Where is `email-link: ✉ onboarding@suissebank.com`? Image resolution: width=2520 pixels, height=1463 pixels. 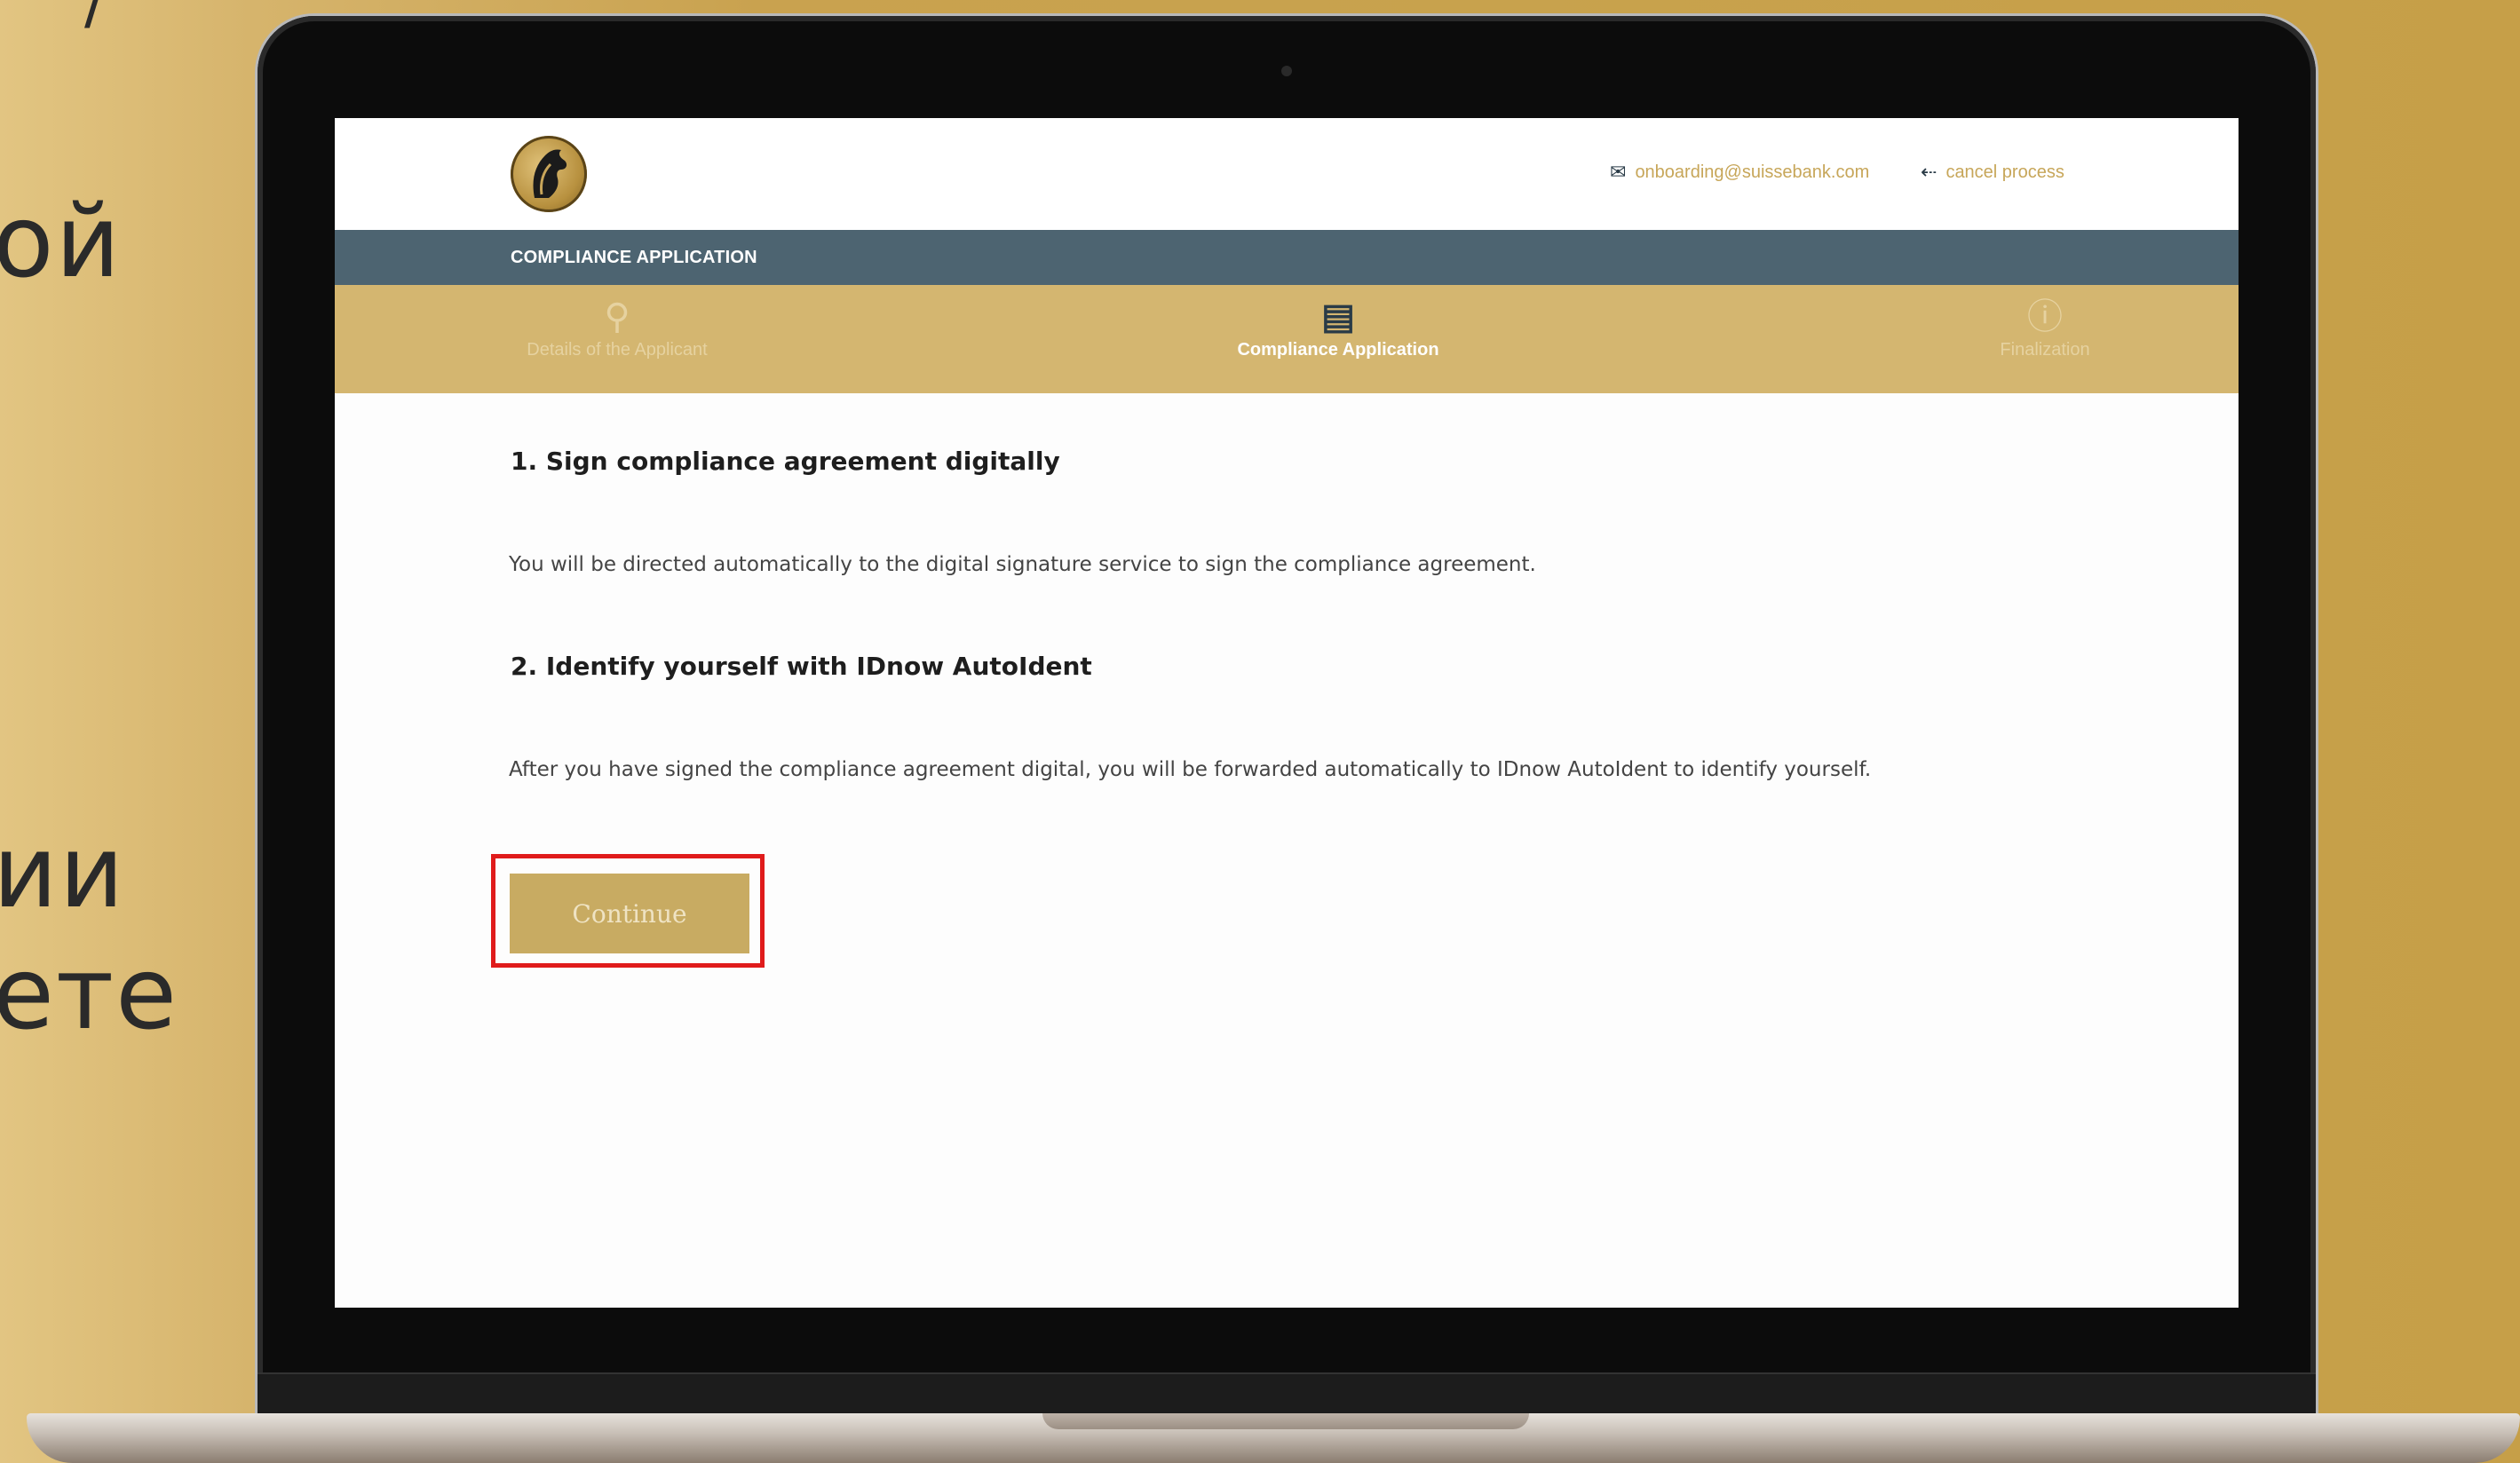 email-link: ✉ onboarding@suissebank.com is located at coordinates (1739, 172).